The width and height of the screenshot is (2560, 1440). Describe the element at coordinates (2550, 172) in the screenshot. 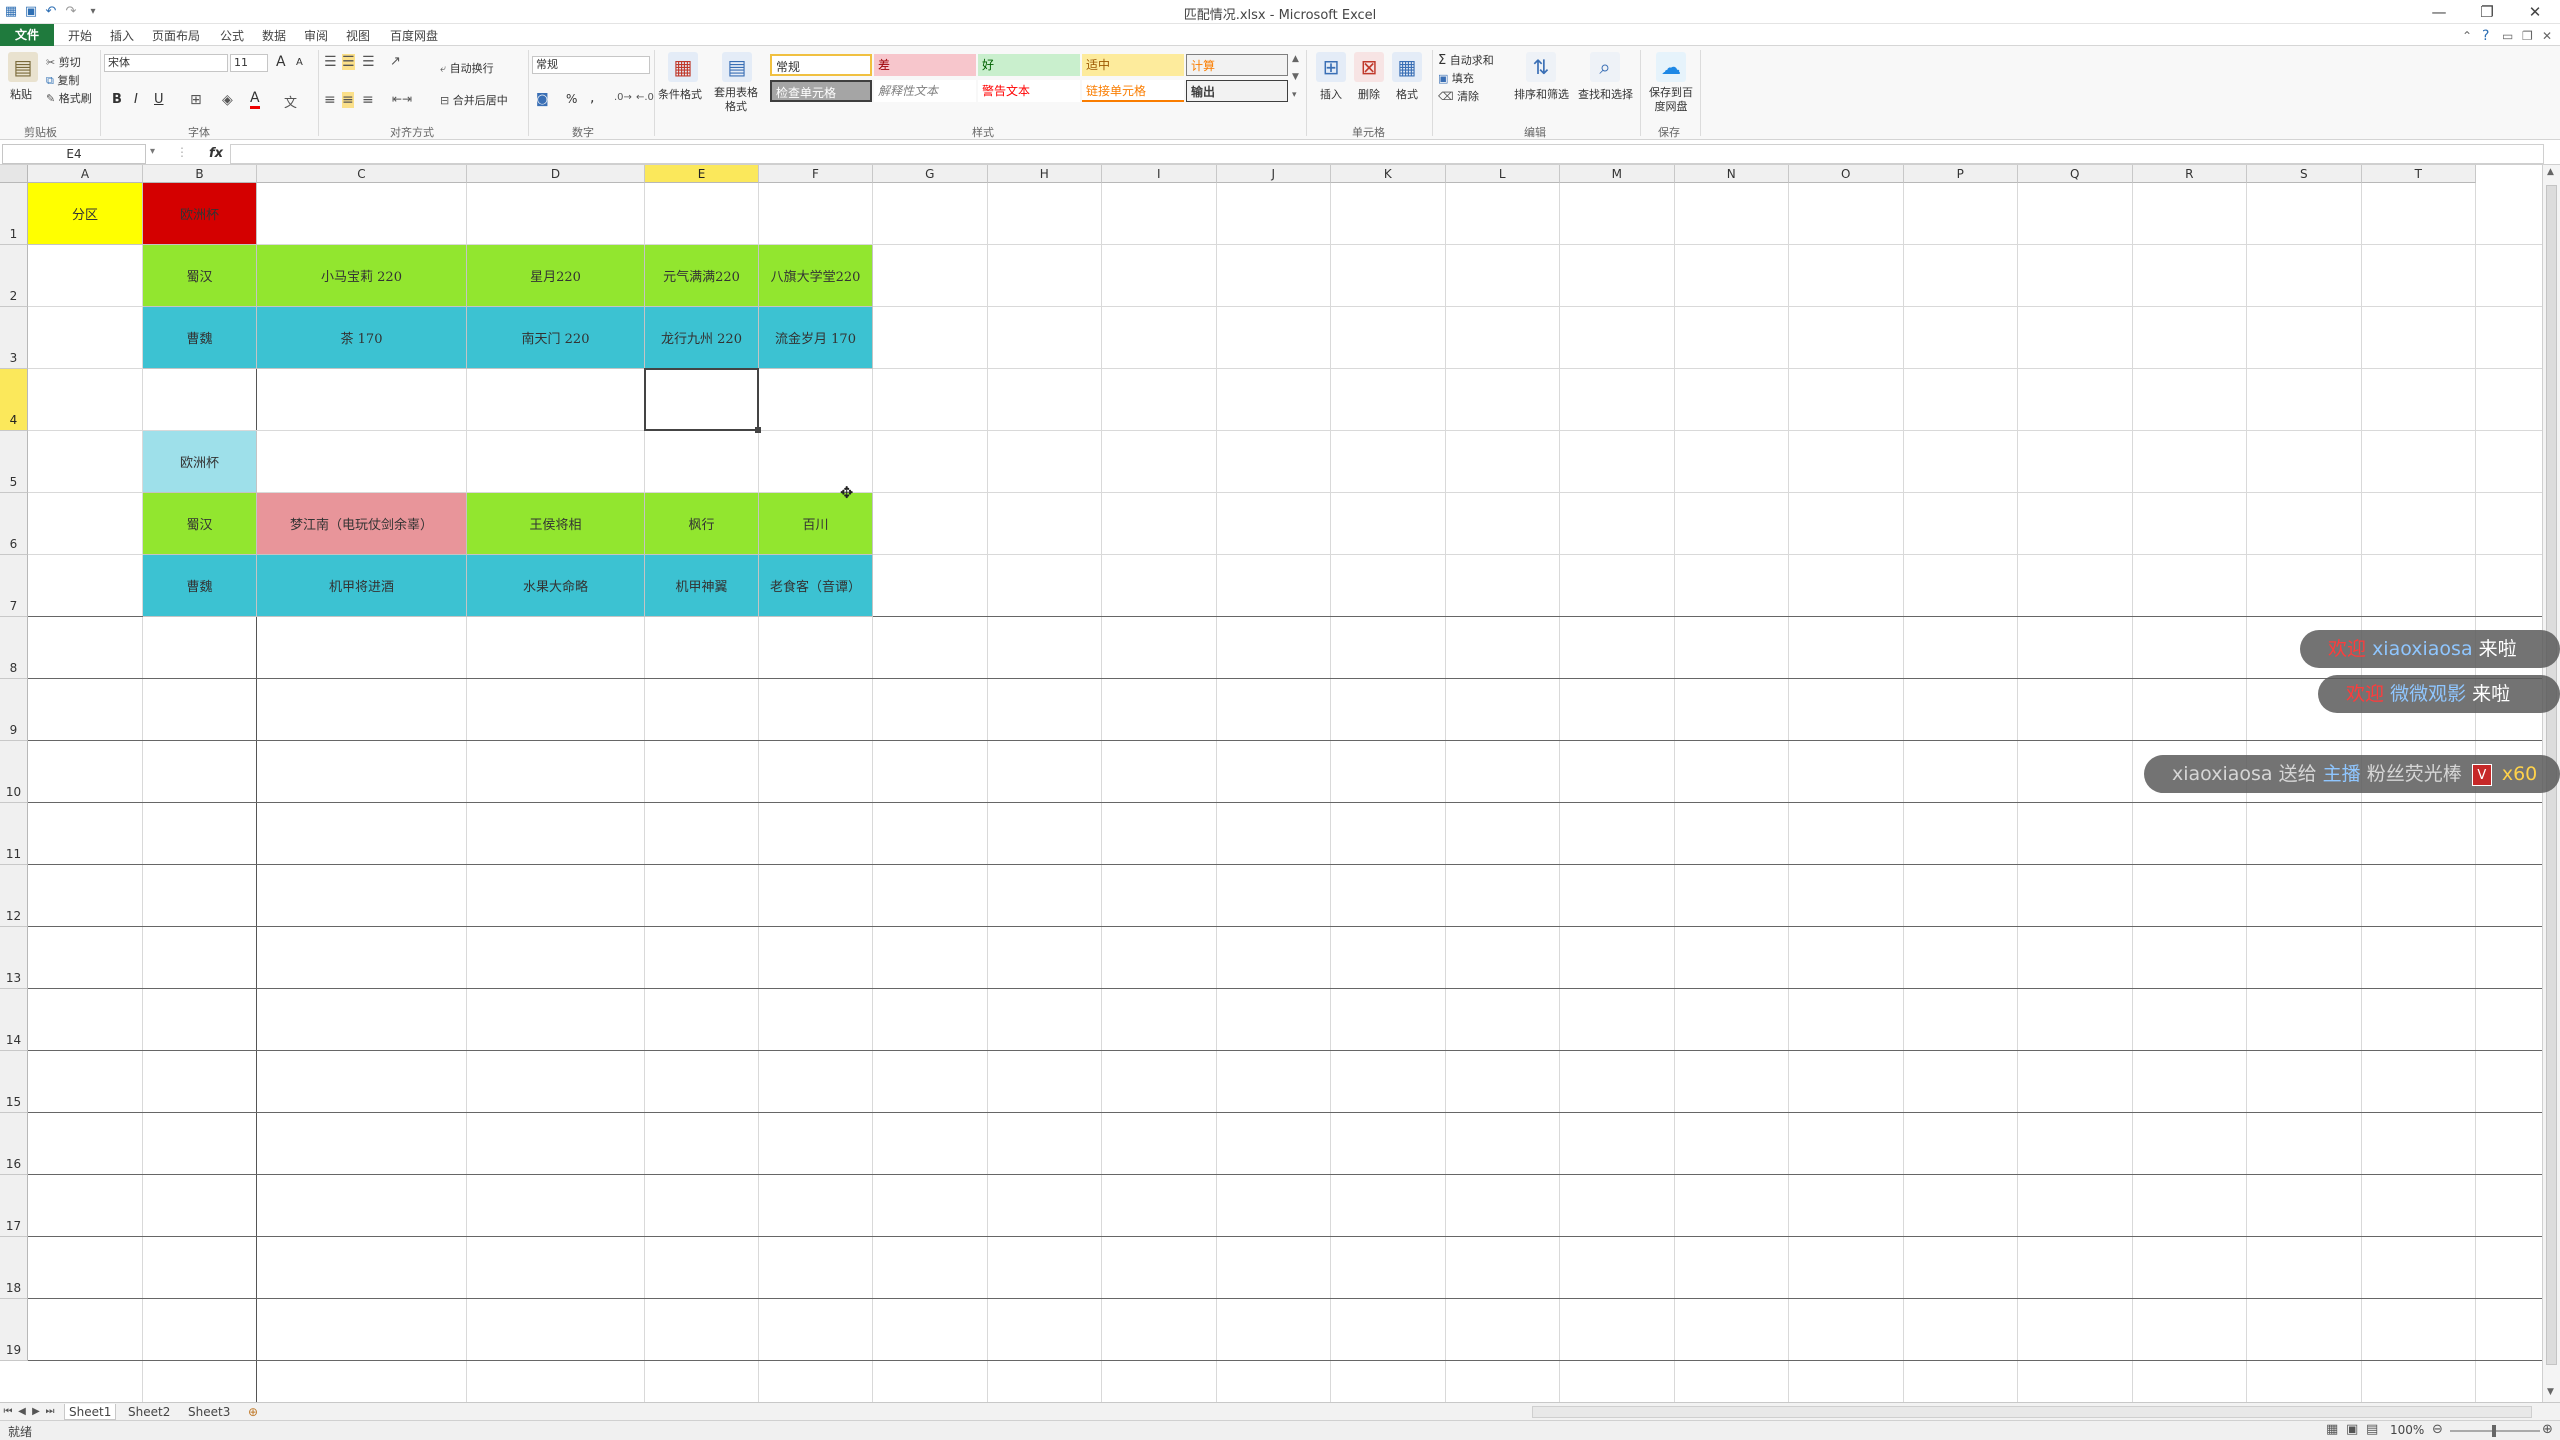

I see `scroll-up-icon: ▲` at that location.